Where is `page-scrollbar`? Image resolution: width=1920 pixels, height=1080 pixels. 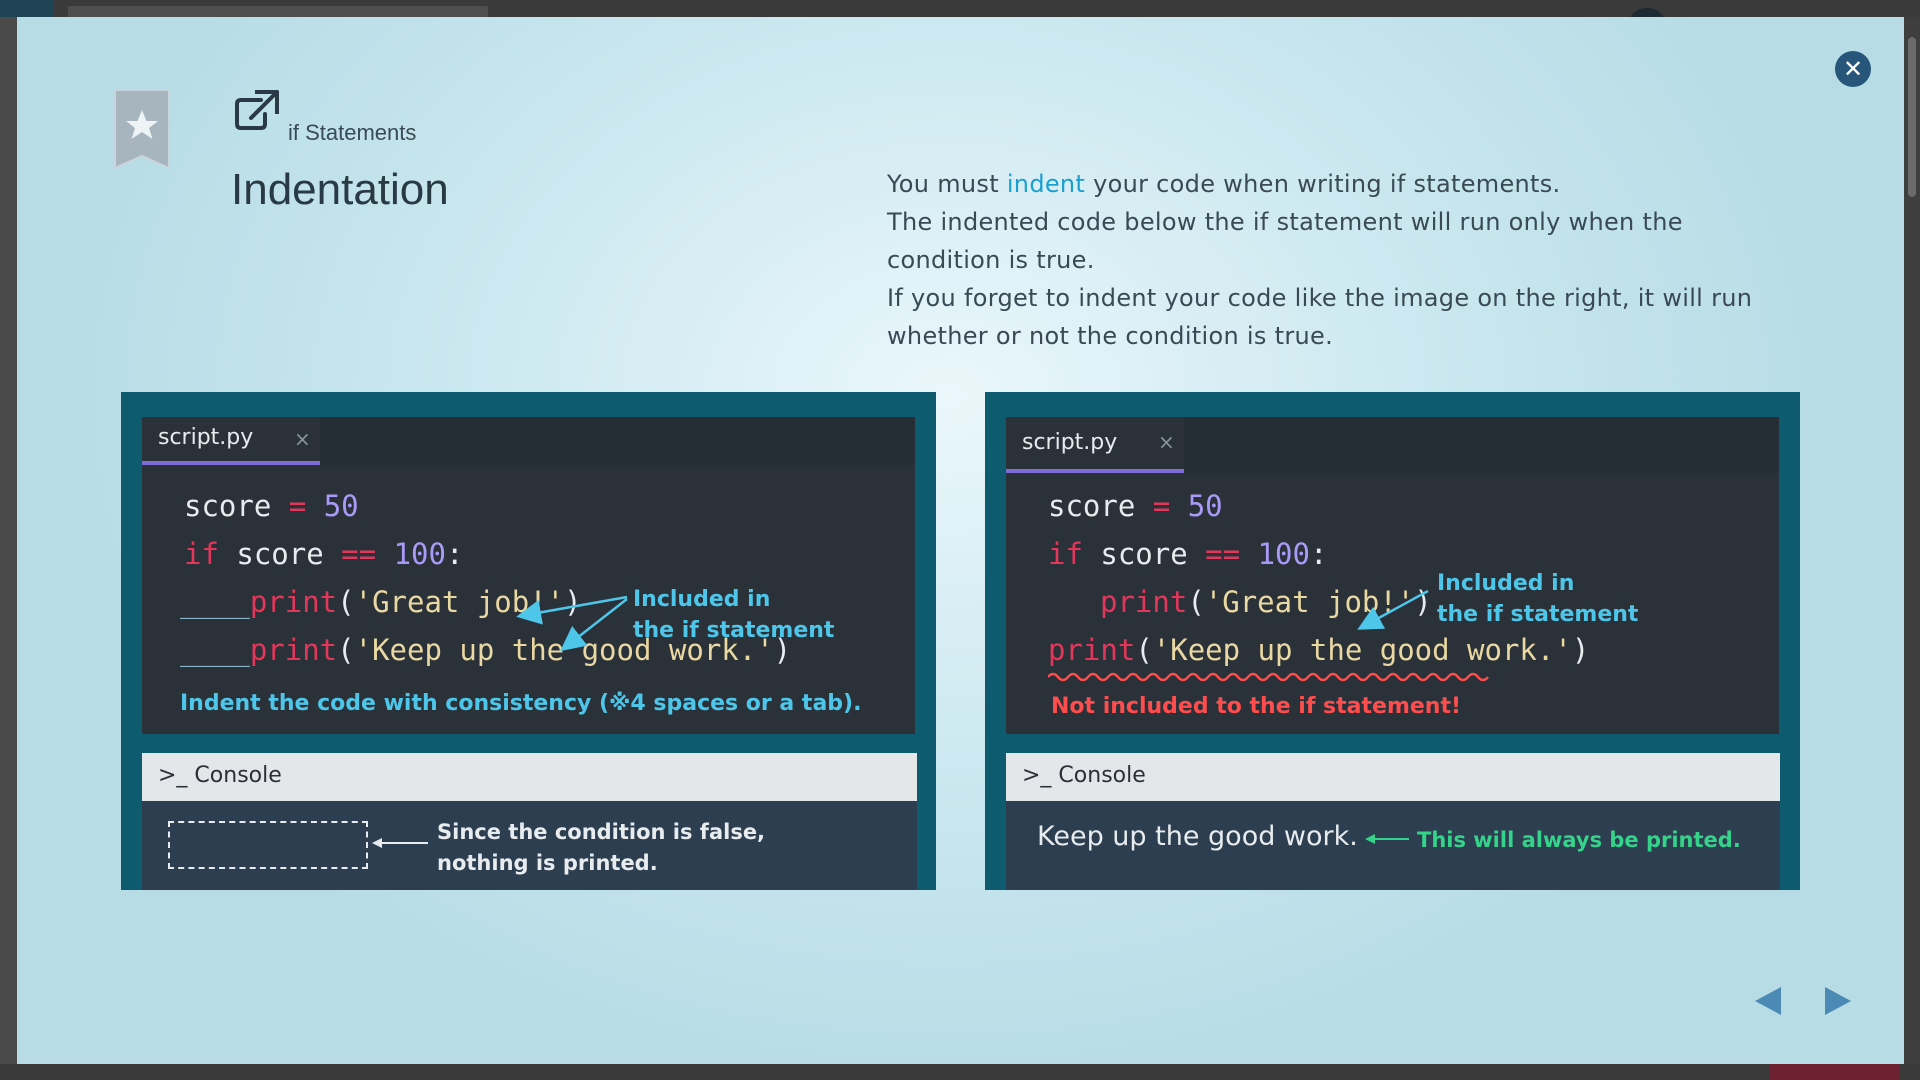 page-scrollbar is located at coordinates (1912, 540).